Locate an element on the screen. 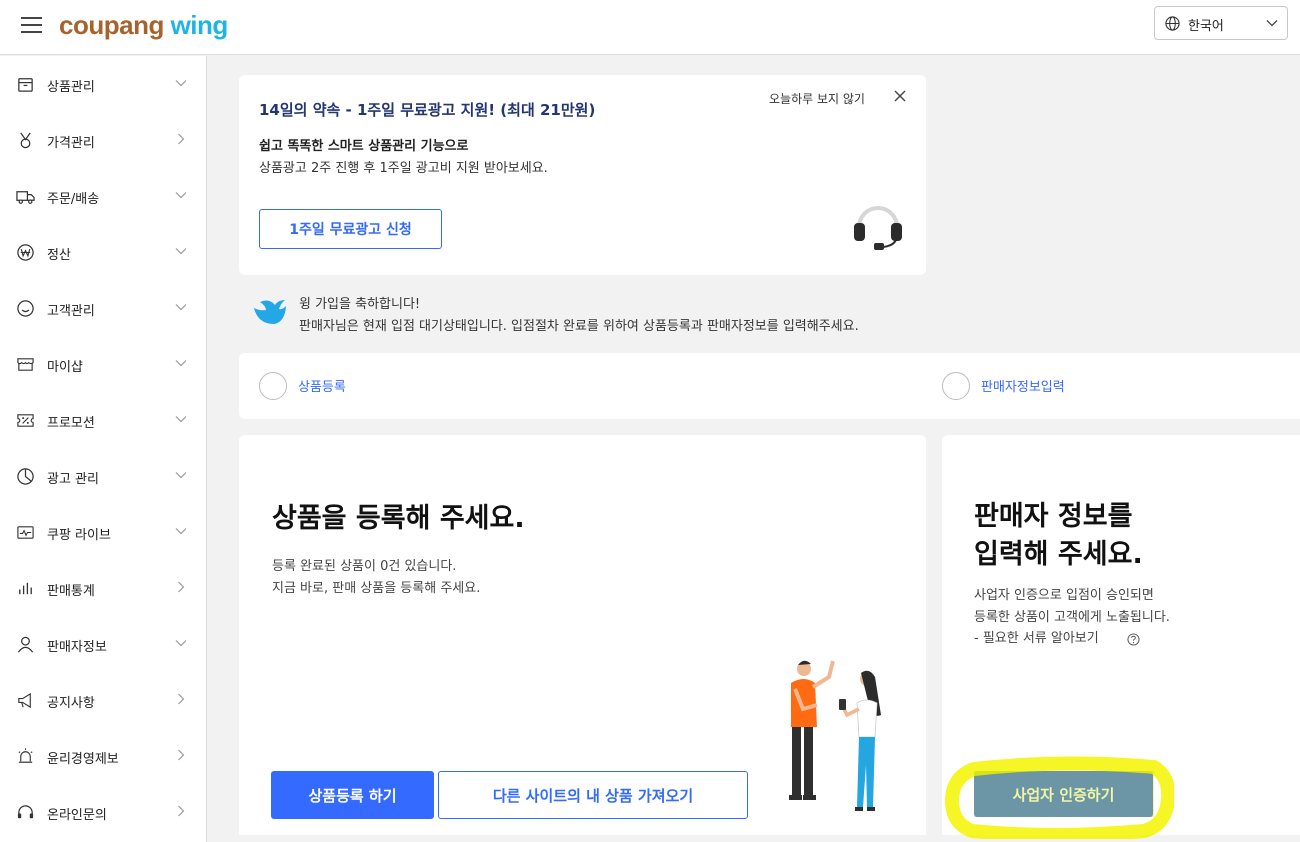 The width and height of the screenshot is (1300, 842). seller-card-title-line1: 판매자 정보를 is located at coordinates (1053, 516).